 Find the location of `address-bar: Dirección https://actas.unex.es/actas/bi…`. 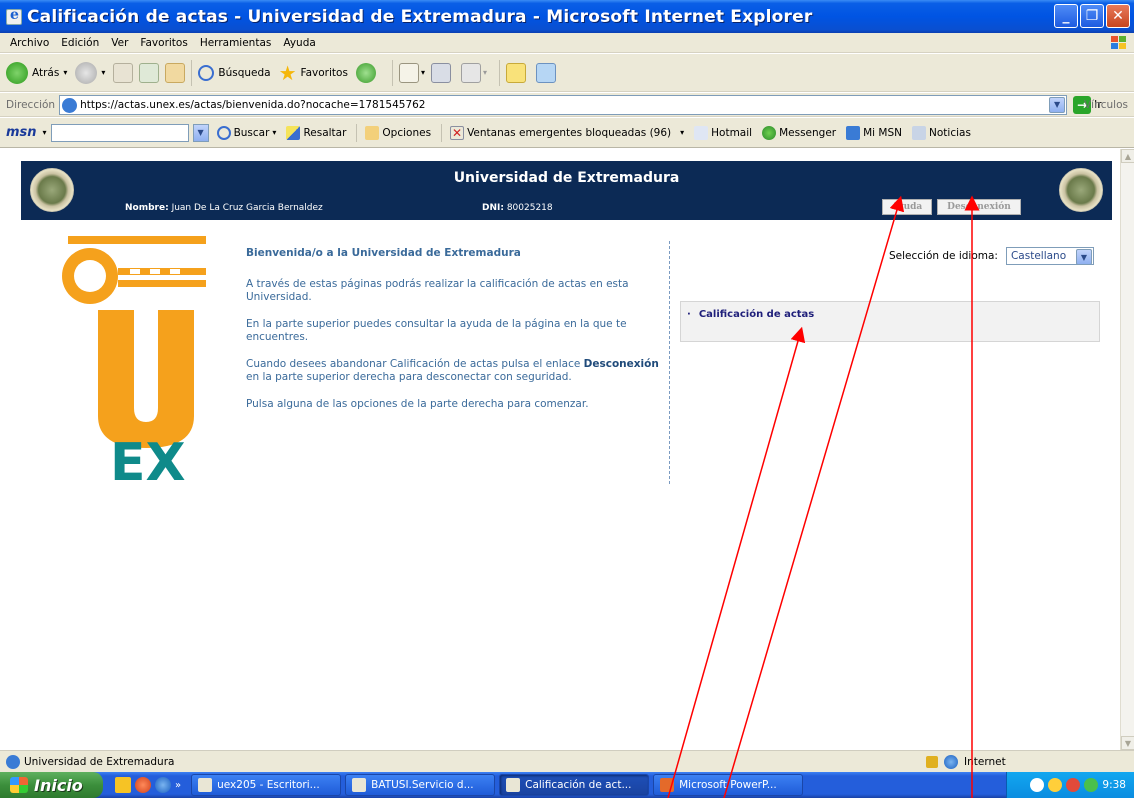

address-bar: Dirección https://actas.unex.es/actas/bi… is located at coordinates (567, 105).